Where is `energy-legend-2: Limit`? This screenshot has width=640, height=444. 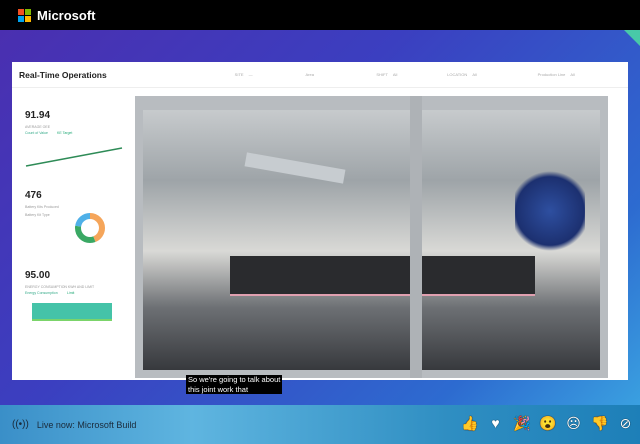 energy-legend-2: Limit is located at coordinates (71, 293).